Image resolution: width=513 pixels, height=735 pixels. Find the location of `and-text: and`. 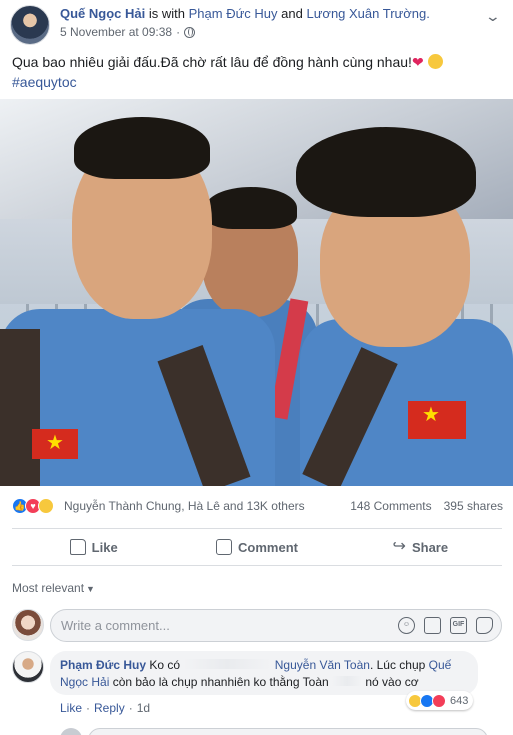

and-text: and is located at coordinates (292, 13).